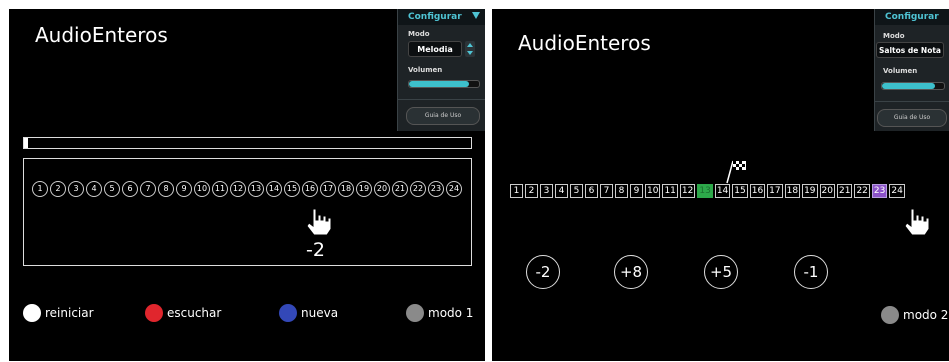  I want to click on number-circle: 4, so click(94, 189).